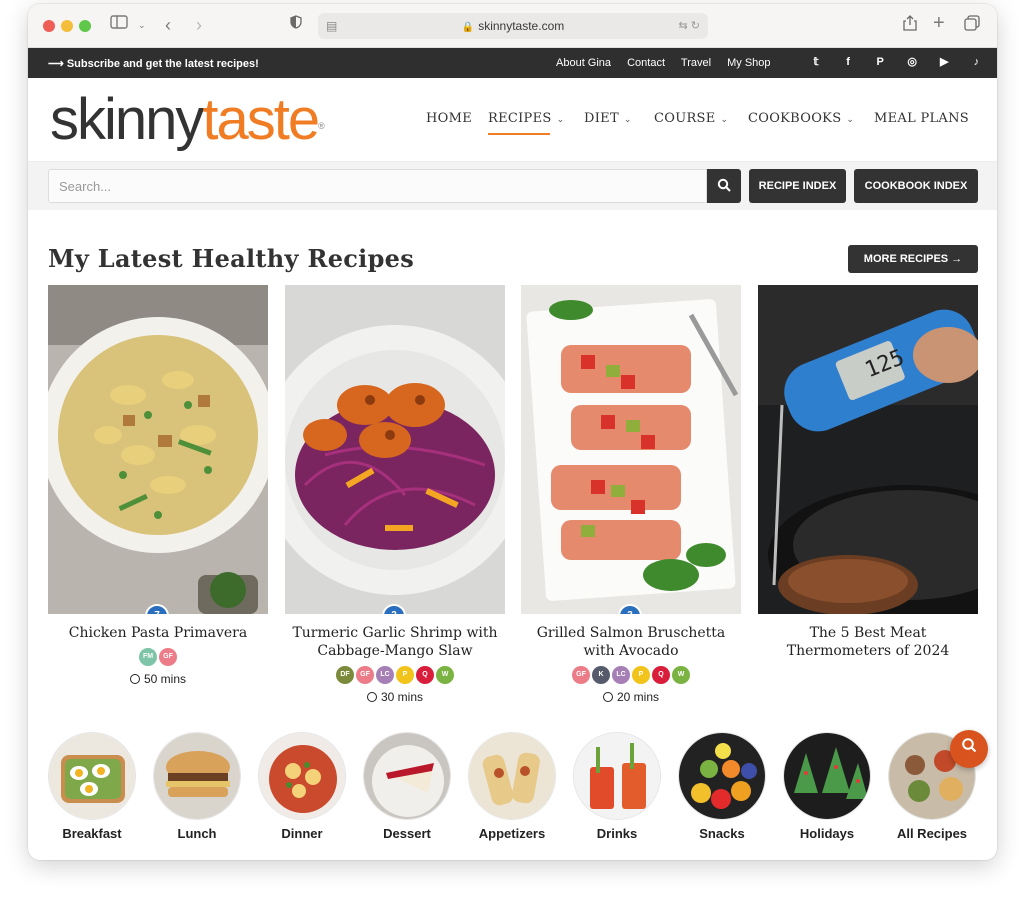  What do you see at coordinates (913, 259) in the screenshot?
I see `more-recipes-button: MORE RECIPES →` at bounding box center [913, 259].